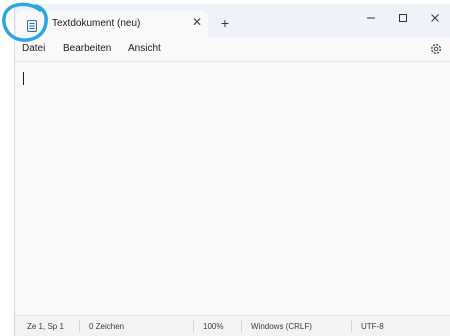  What do you see at coordinates (436, 49) in the screenshot?
I see `gear-icon` at bounding box center [436, 49].